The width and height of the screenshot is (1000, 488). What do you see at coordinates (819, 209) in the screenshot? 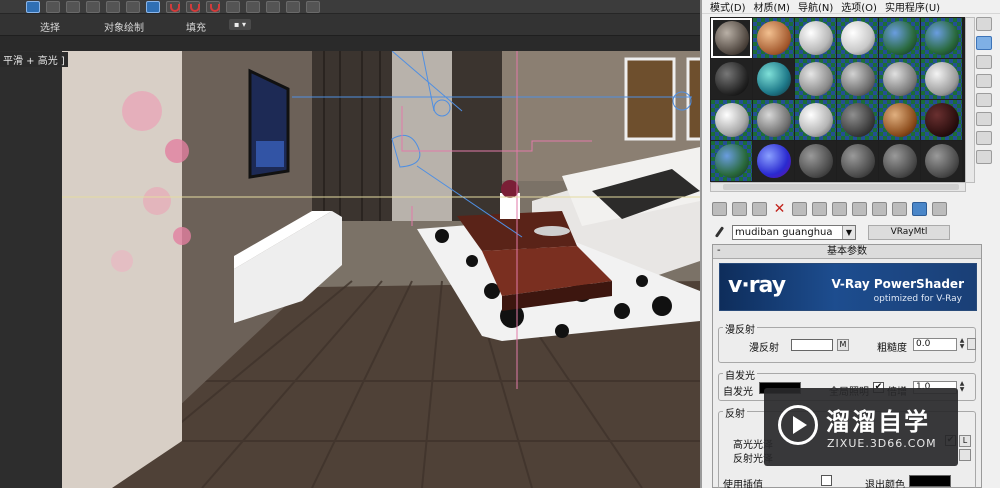
I see `make-unique-icon` at bounding box center [819, 209].